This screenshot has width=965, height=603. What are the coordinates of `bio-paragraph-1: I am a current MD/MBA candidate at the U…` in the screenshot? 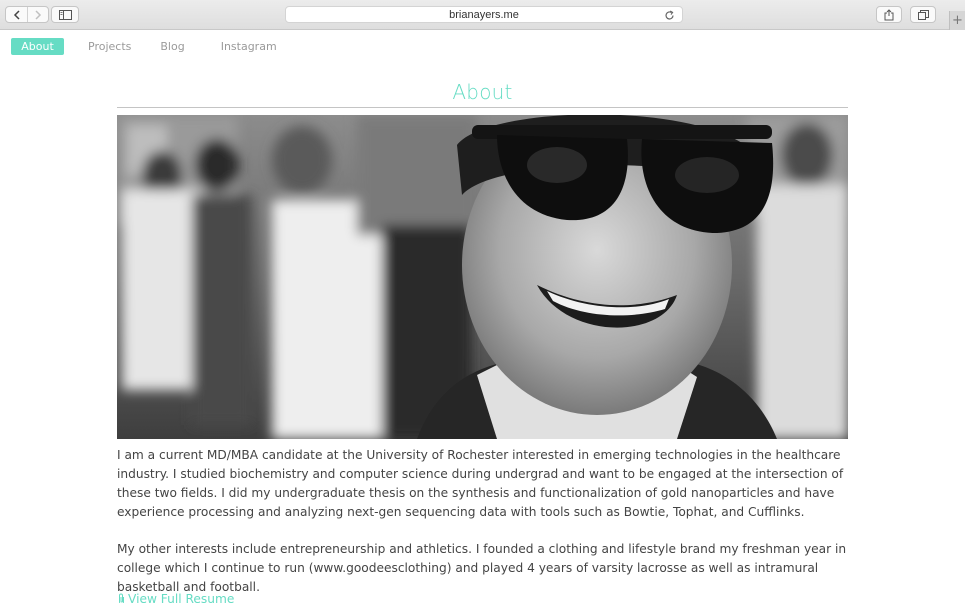 It's located at (480, 483).